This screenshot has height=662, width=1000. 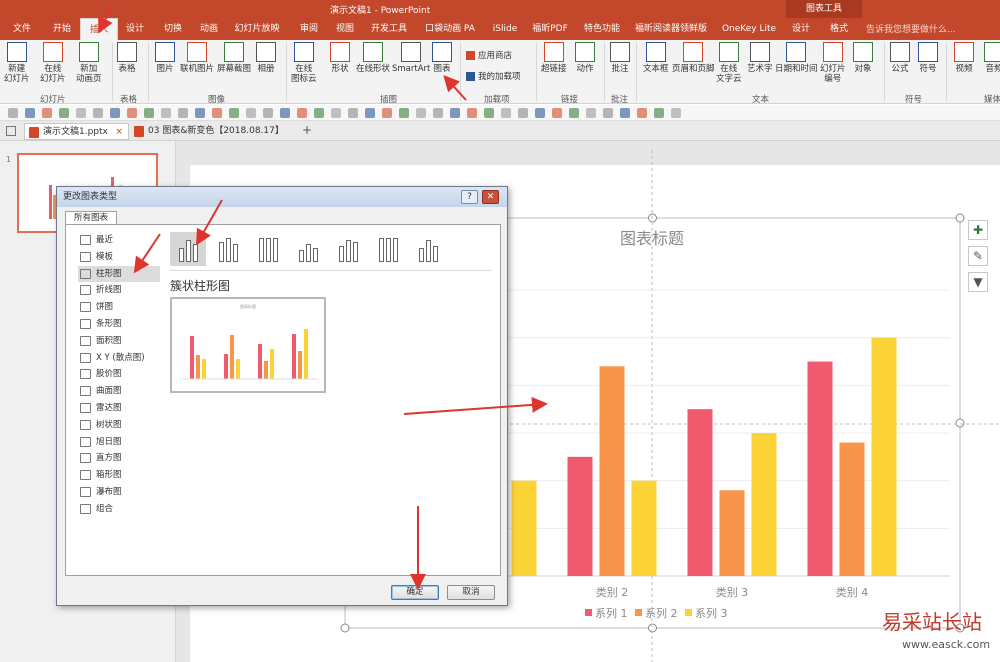 I want to click on category-label: 曲面图, so click(x=109, y=391).